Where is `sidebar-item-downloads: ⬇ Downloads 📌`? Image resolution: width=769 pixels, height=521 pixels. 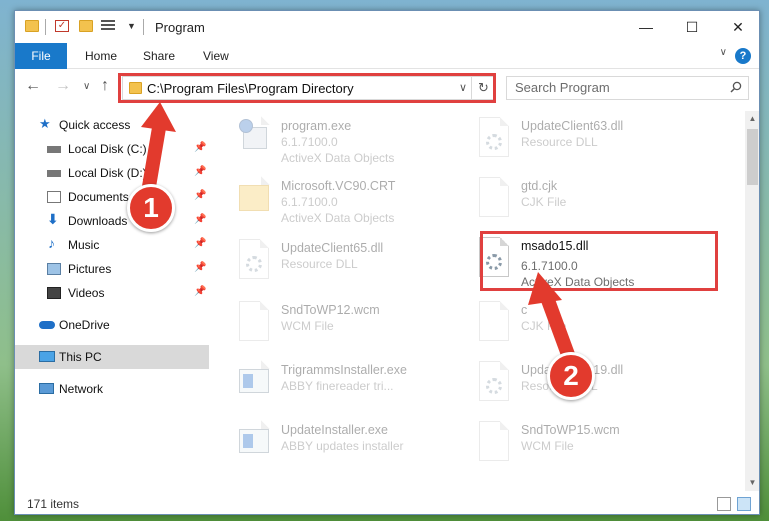
sidebar-item-downloads: ⬇ Downloads 📌 is located at coordinates (112, 221).